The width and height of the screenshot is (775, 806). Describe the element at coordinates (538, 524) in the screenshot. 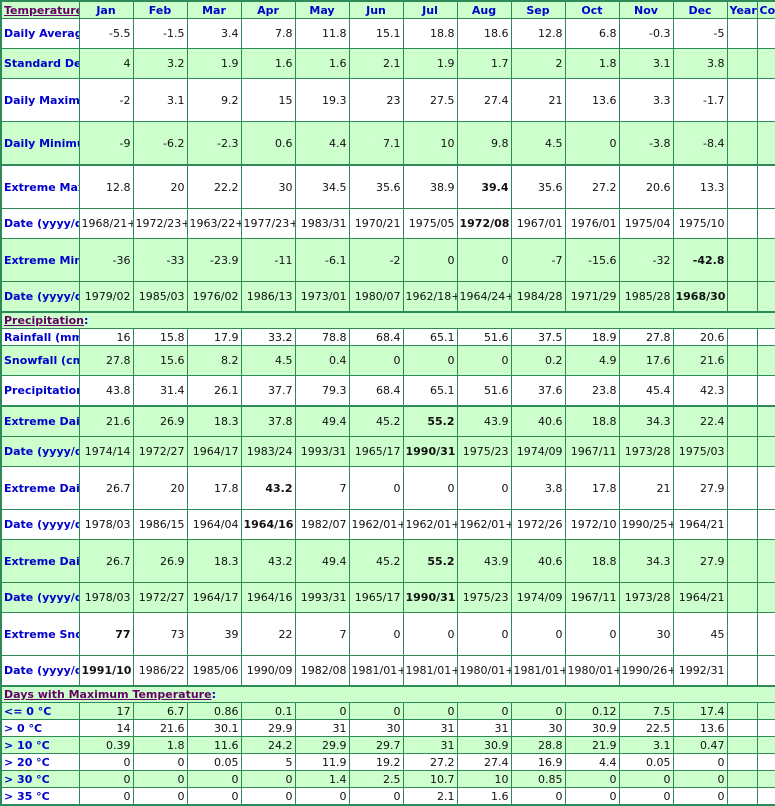

I see `cell-sep: 1972/26` at that location.